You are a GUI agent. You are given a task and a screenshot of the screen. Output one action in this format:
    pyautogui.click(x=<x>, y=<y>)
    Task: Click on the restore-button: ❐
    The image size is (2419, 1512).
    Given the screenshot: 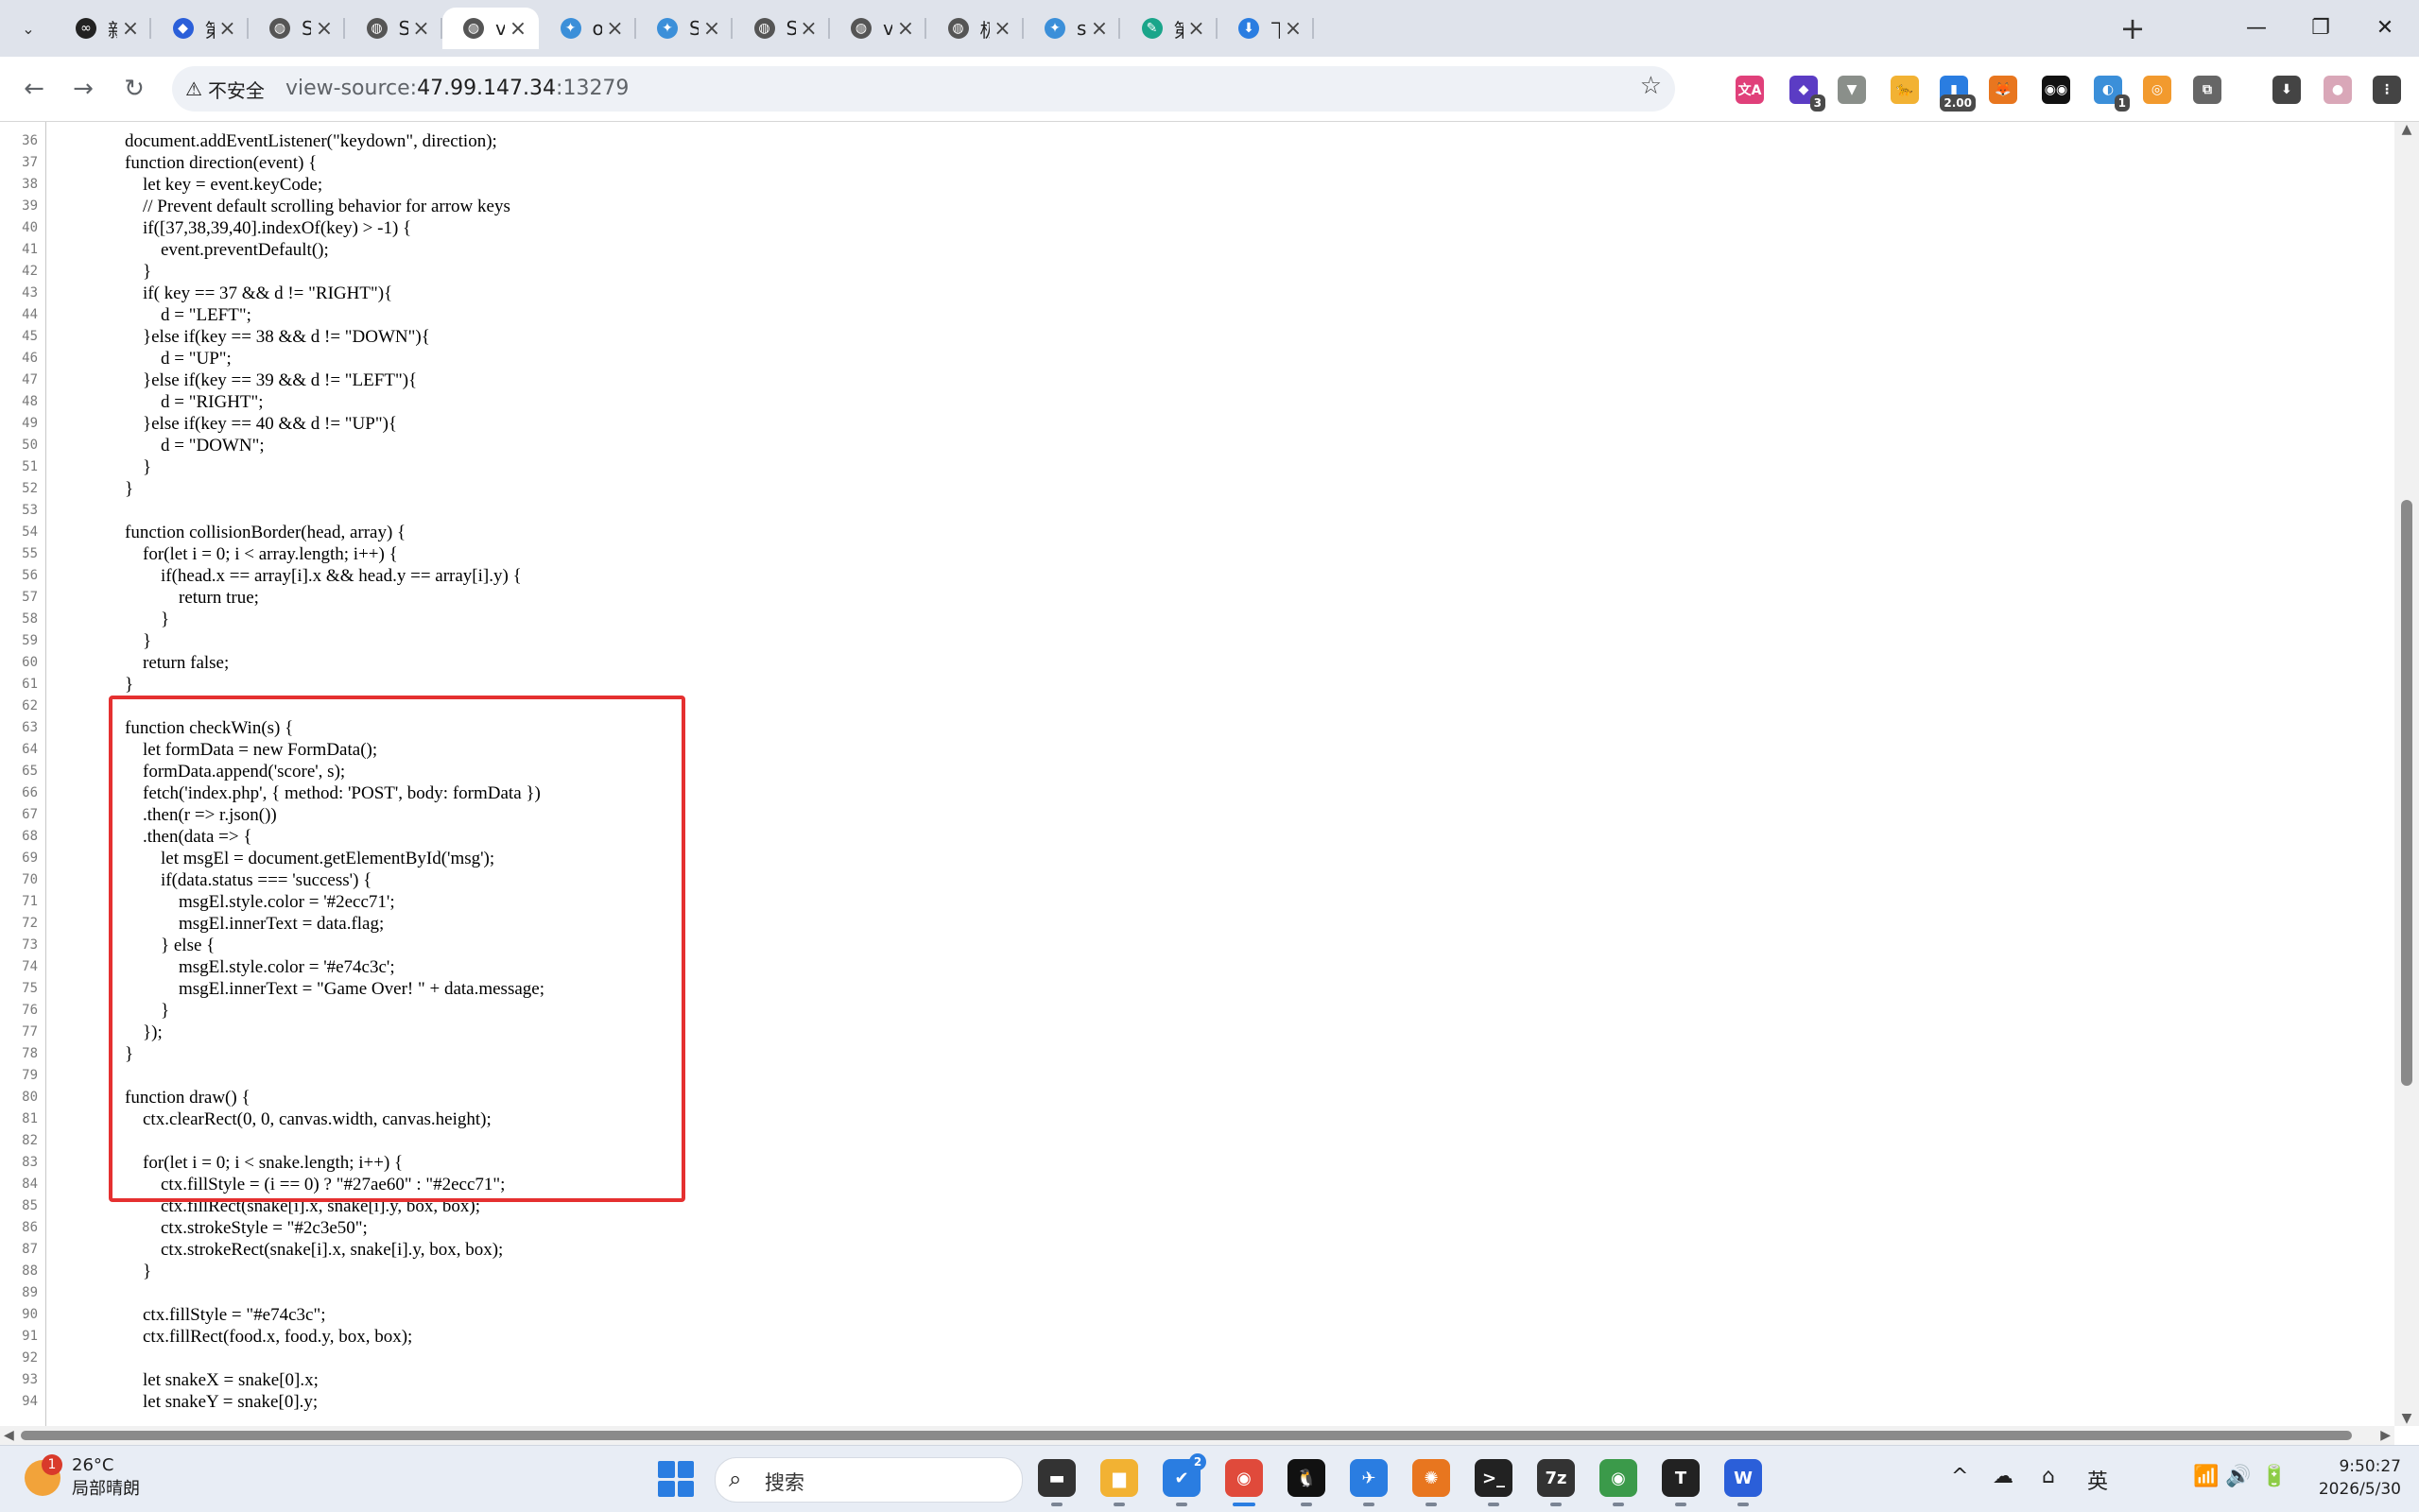 What is the action you would take?
    pyautogui.click(x=2321, y=28)
    